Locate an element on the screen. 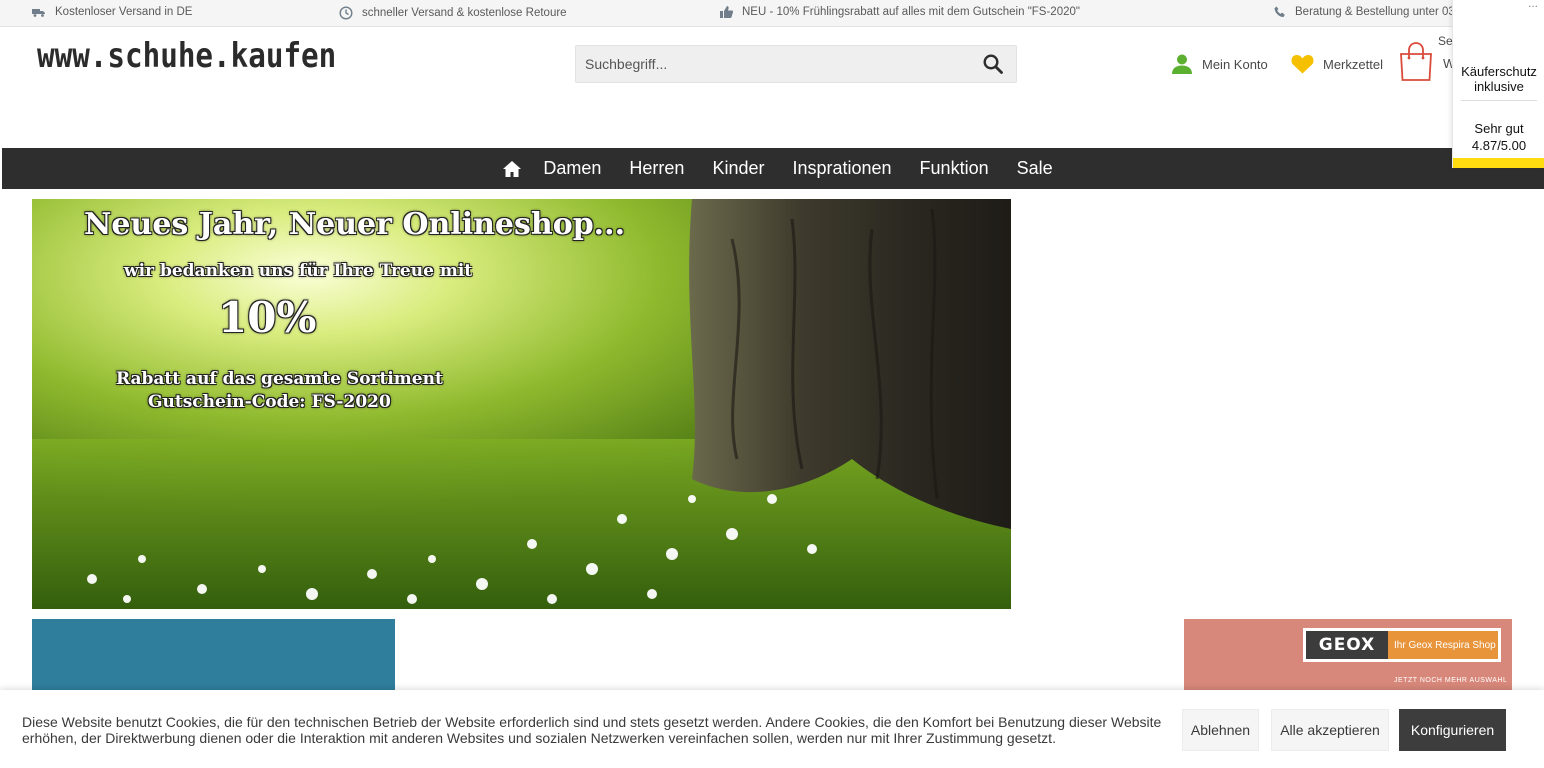 The height and width of the screenshot is (768, 1544). nav-item-herren: Herren is located at coordinates (656, 168).